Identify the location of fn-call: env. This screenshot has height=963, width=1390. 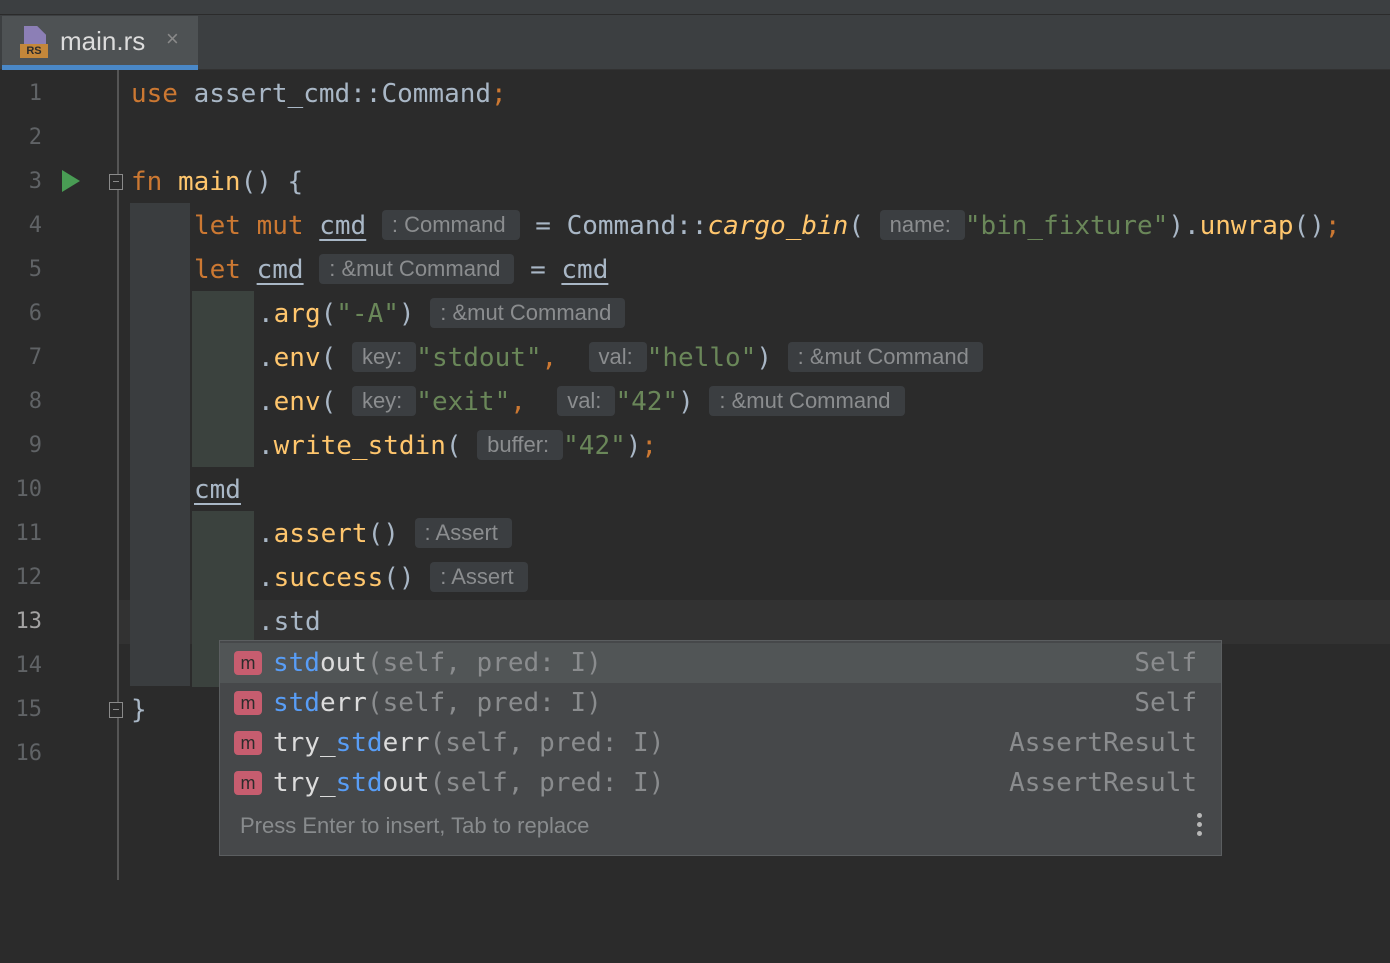
(297, 358).